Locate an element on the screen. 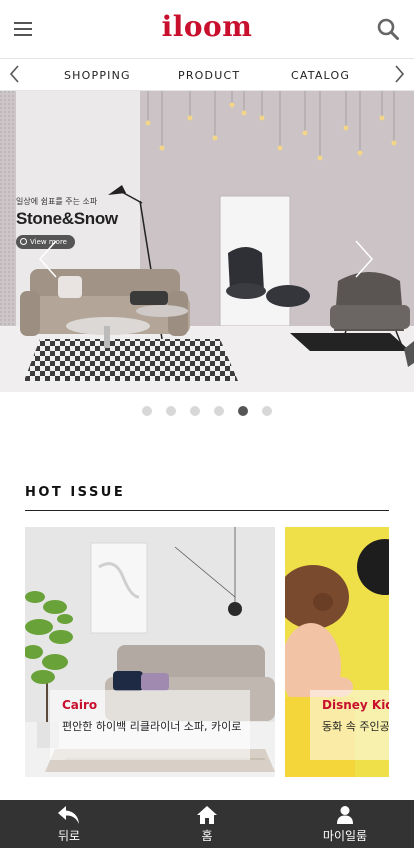  tab-label: 뒤로 is located at coordinates (69, 836).